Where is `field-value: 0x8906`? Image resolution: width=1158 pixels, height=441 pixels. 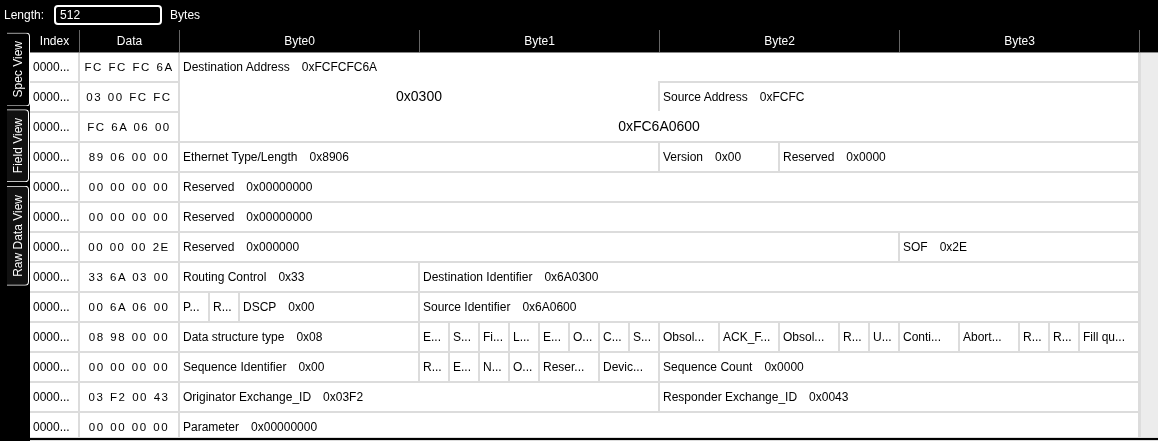
field-value: 0x8906 is located at coordinates (329, 157).